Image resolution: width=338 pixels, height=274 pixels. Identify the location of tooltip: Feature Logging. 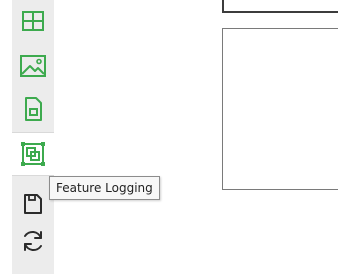
(104, 188).